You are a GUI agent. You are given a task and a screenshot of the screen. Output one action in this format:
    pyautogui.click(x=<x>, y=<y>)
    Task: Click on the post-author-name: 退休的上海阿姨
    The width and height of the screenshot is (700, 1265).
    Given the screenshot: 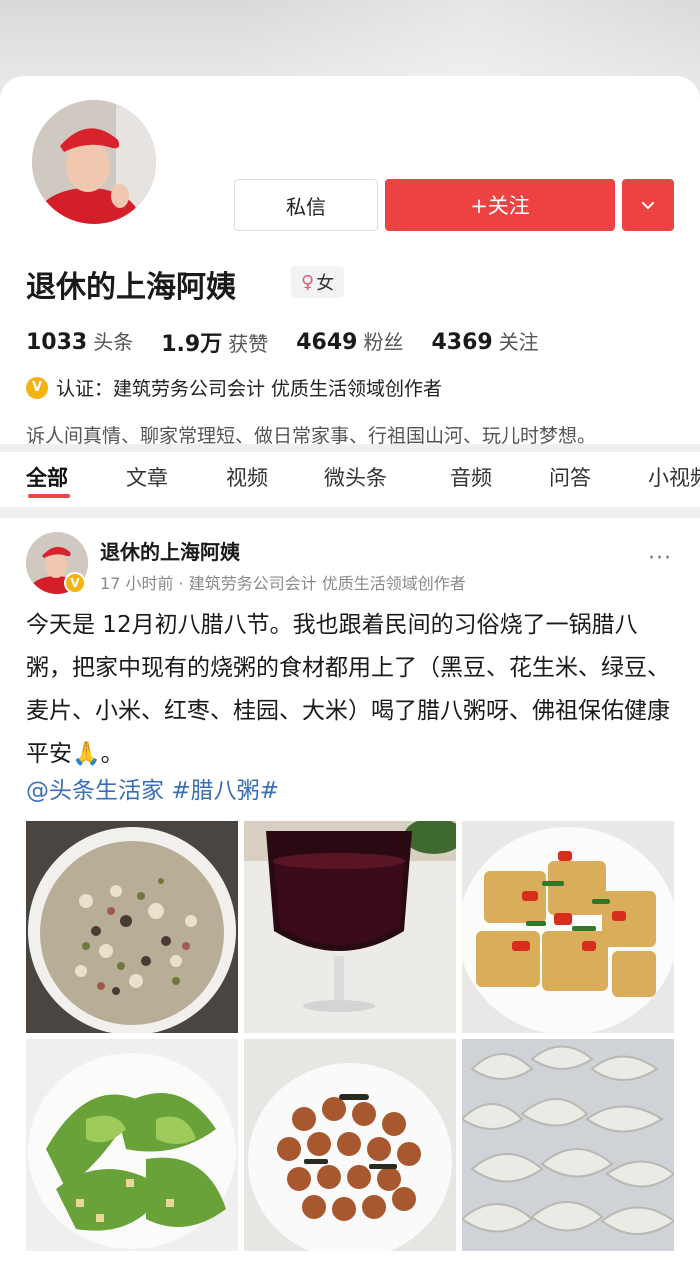 What is the action you would take?
    pyautogui.click(x=170, y=550)
    